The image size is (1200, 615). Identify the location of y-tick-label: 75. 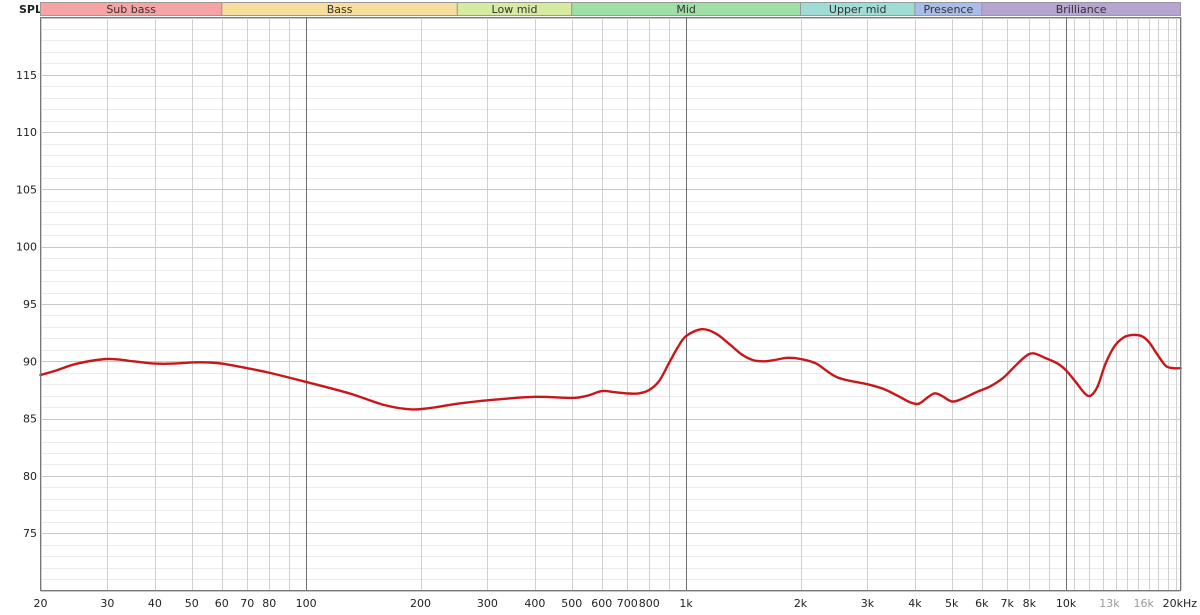
(30, 533).